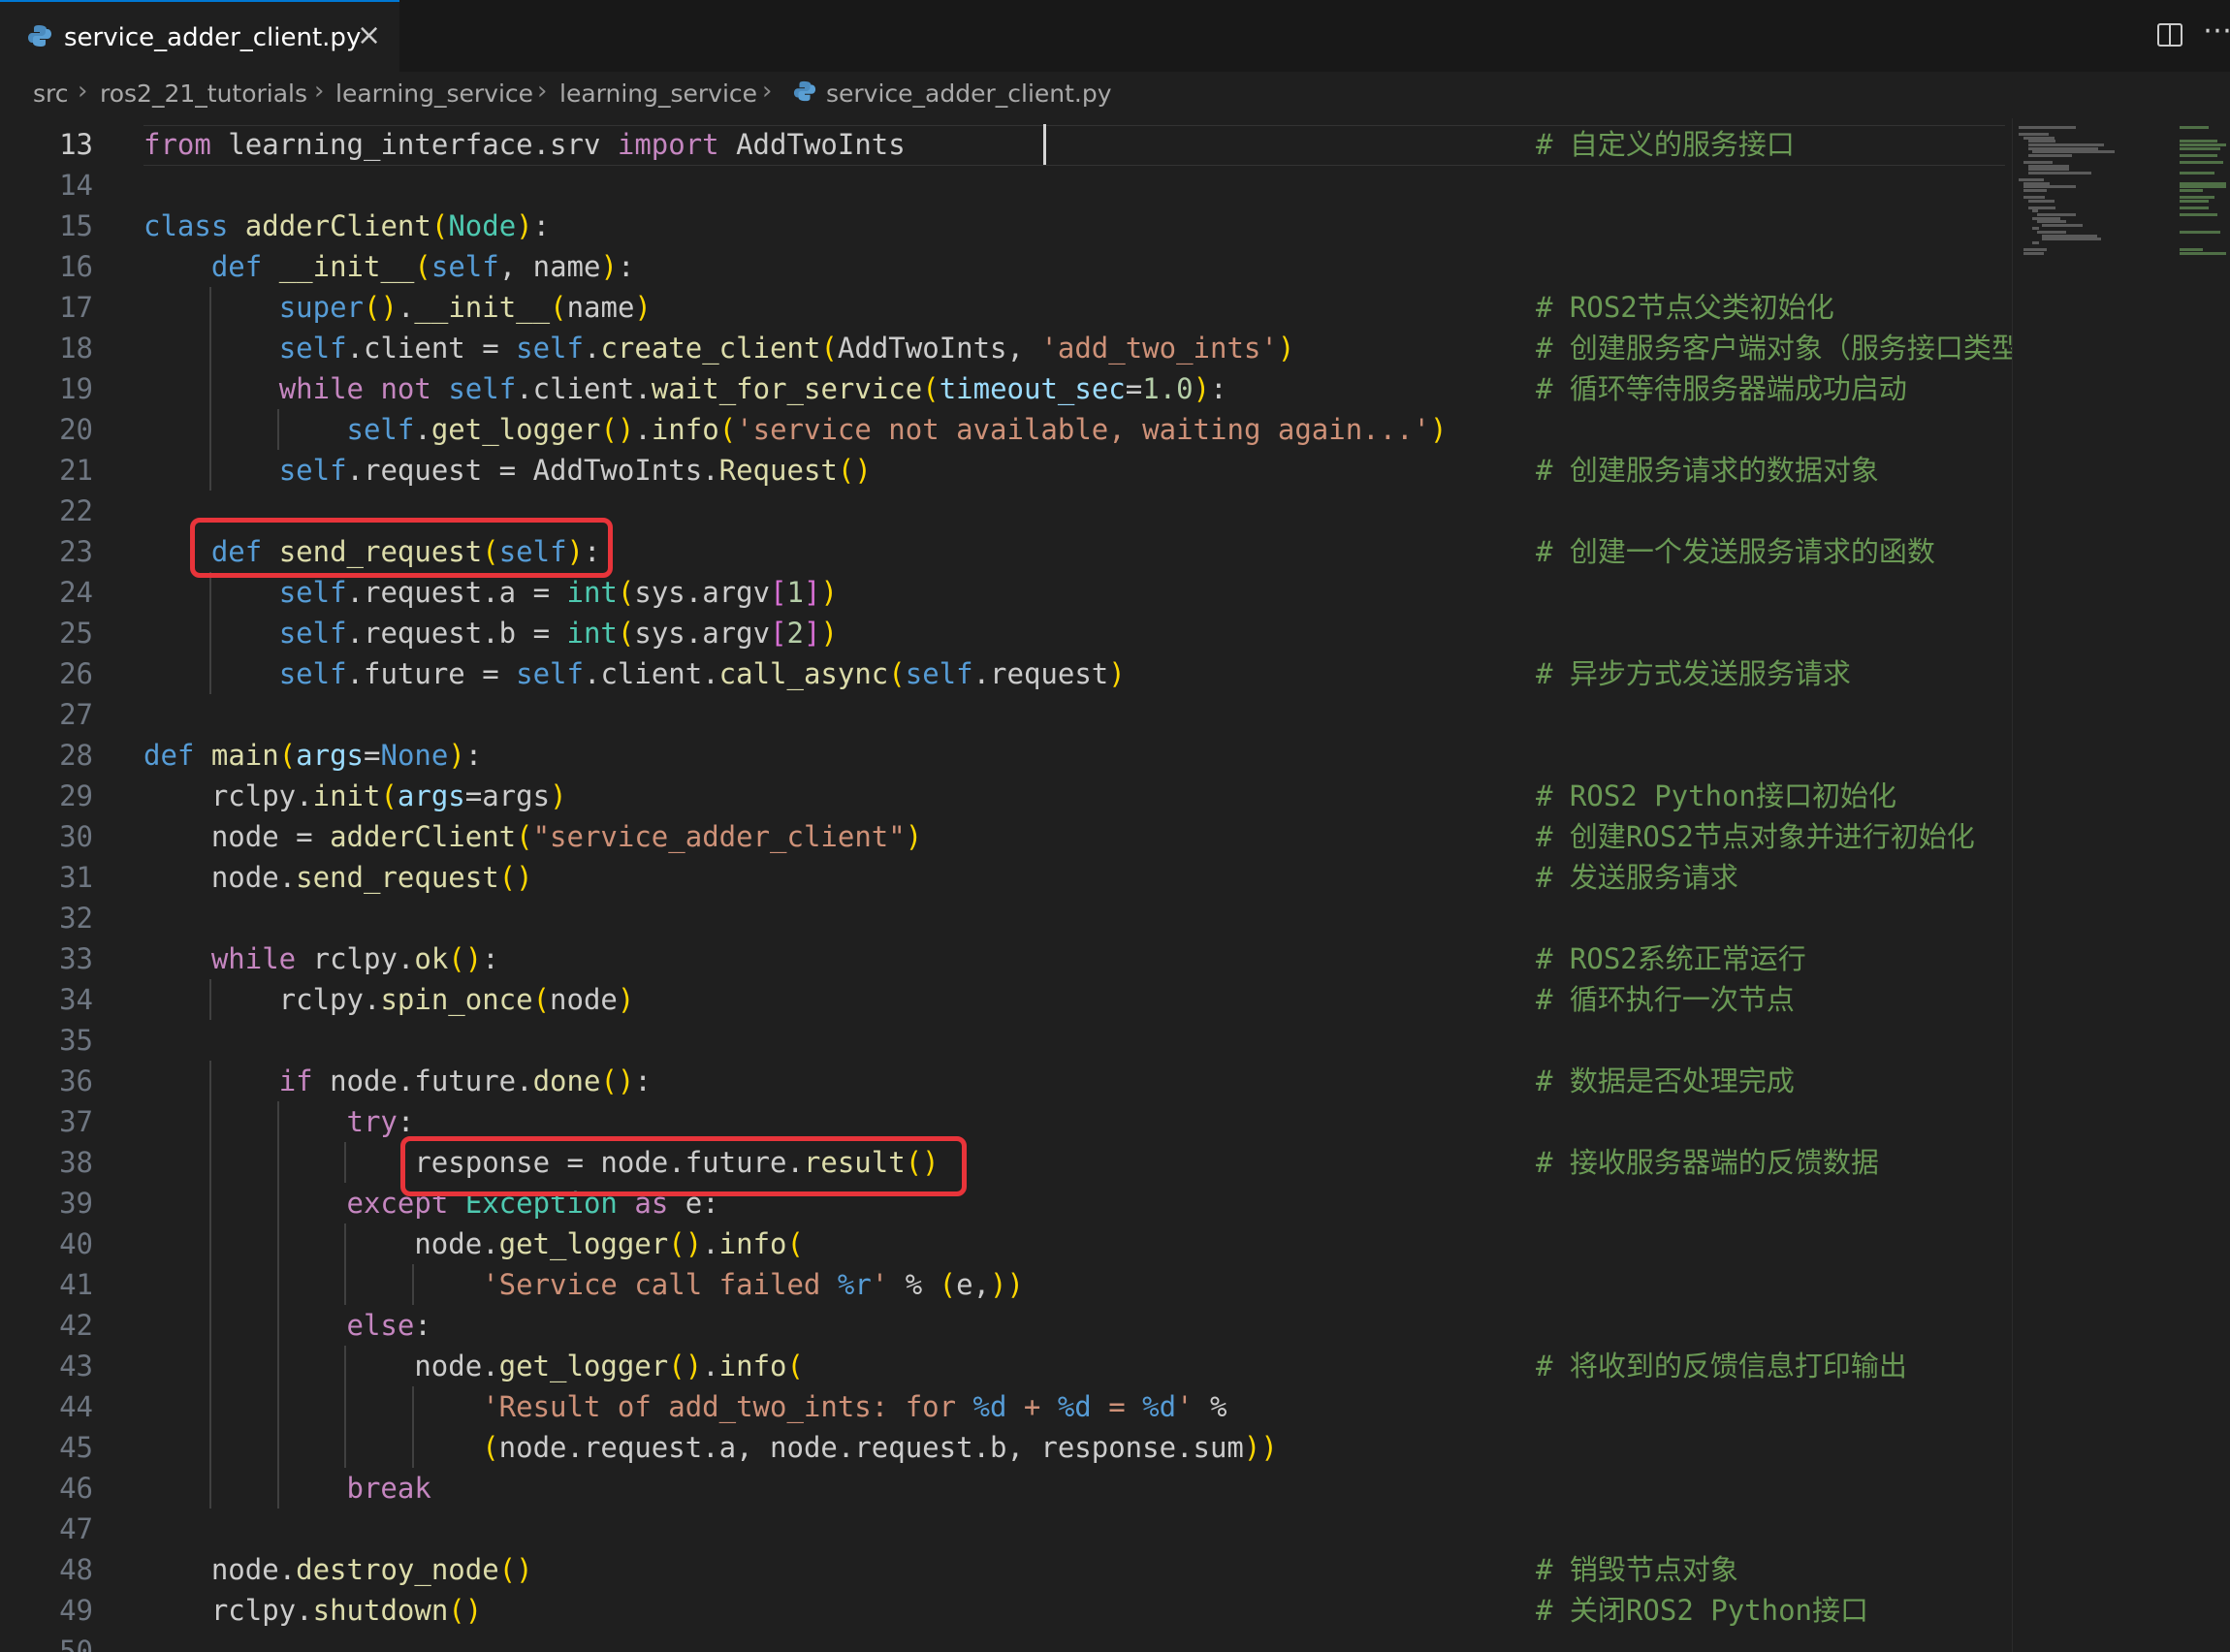  What do you see at coordinates (76, 837) in the screenshot?
I see `line-number: 30` at bounding box center [76, 837].